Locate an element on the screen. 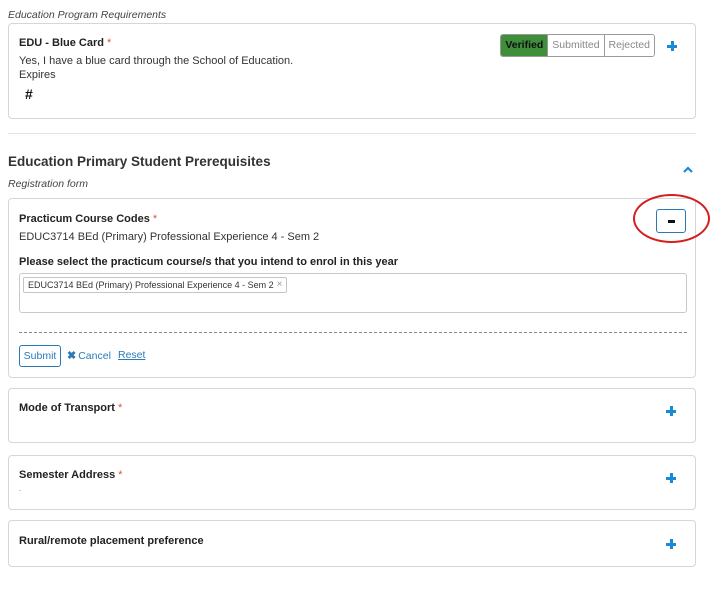 Image resolution: width=723 pixels, height=598 pixels. chip-remove-icon: × is located at coordinates (280, 285).